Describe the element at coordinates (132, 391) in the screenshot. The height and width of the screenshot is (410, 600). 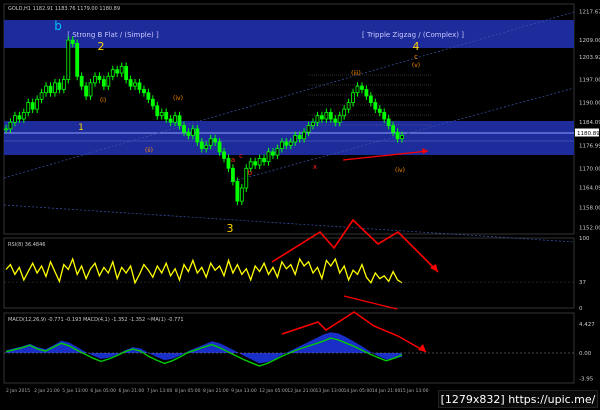
I see `x-tick-label: 6 Jan 21:00` at that location.